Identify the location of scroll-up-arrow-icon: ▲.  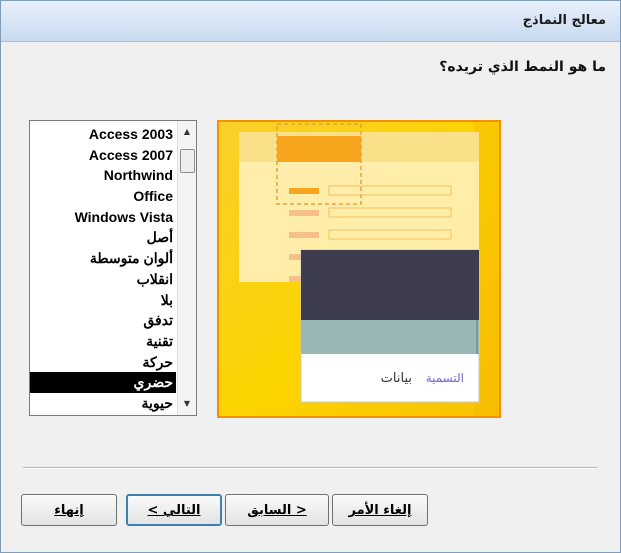
(187, 132).